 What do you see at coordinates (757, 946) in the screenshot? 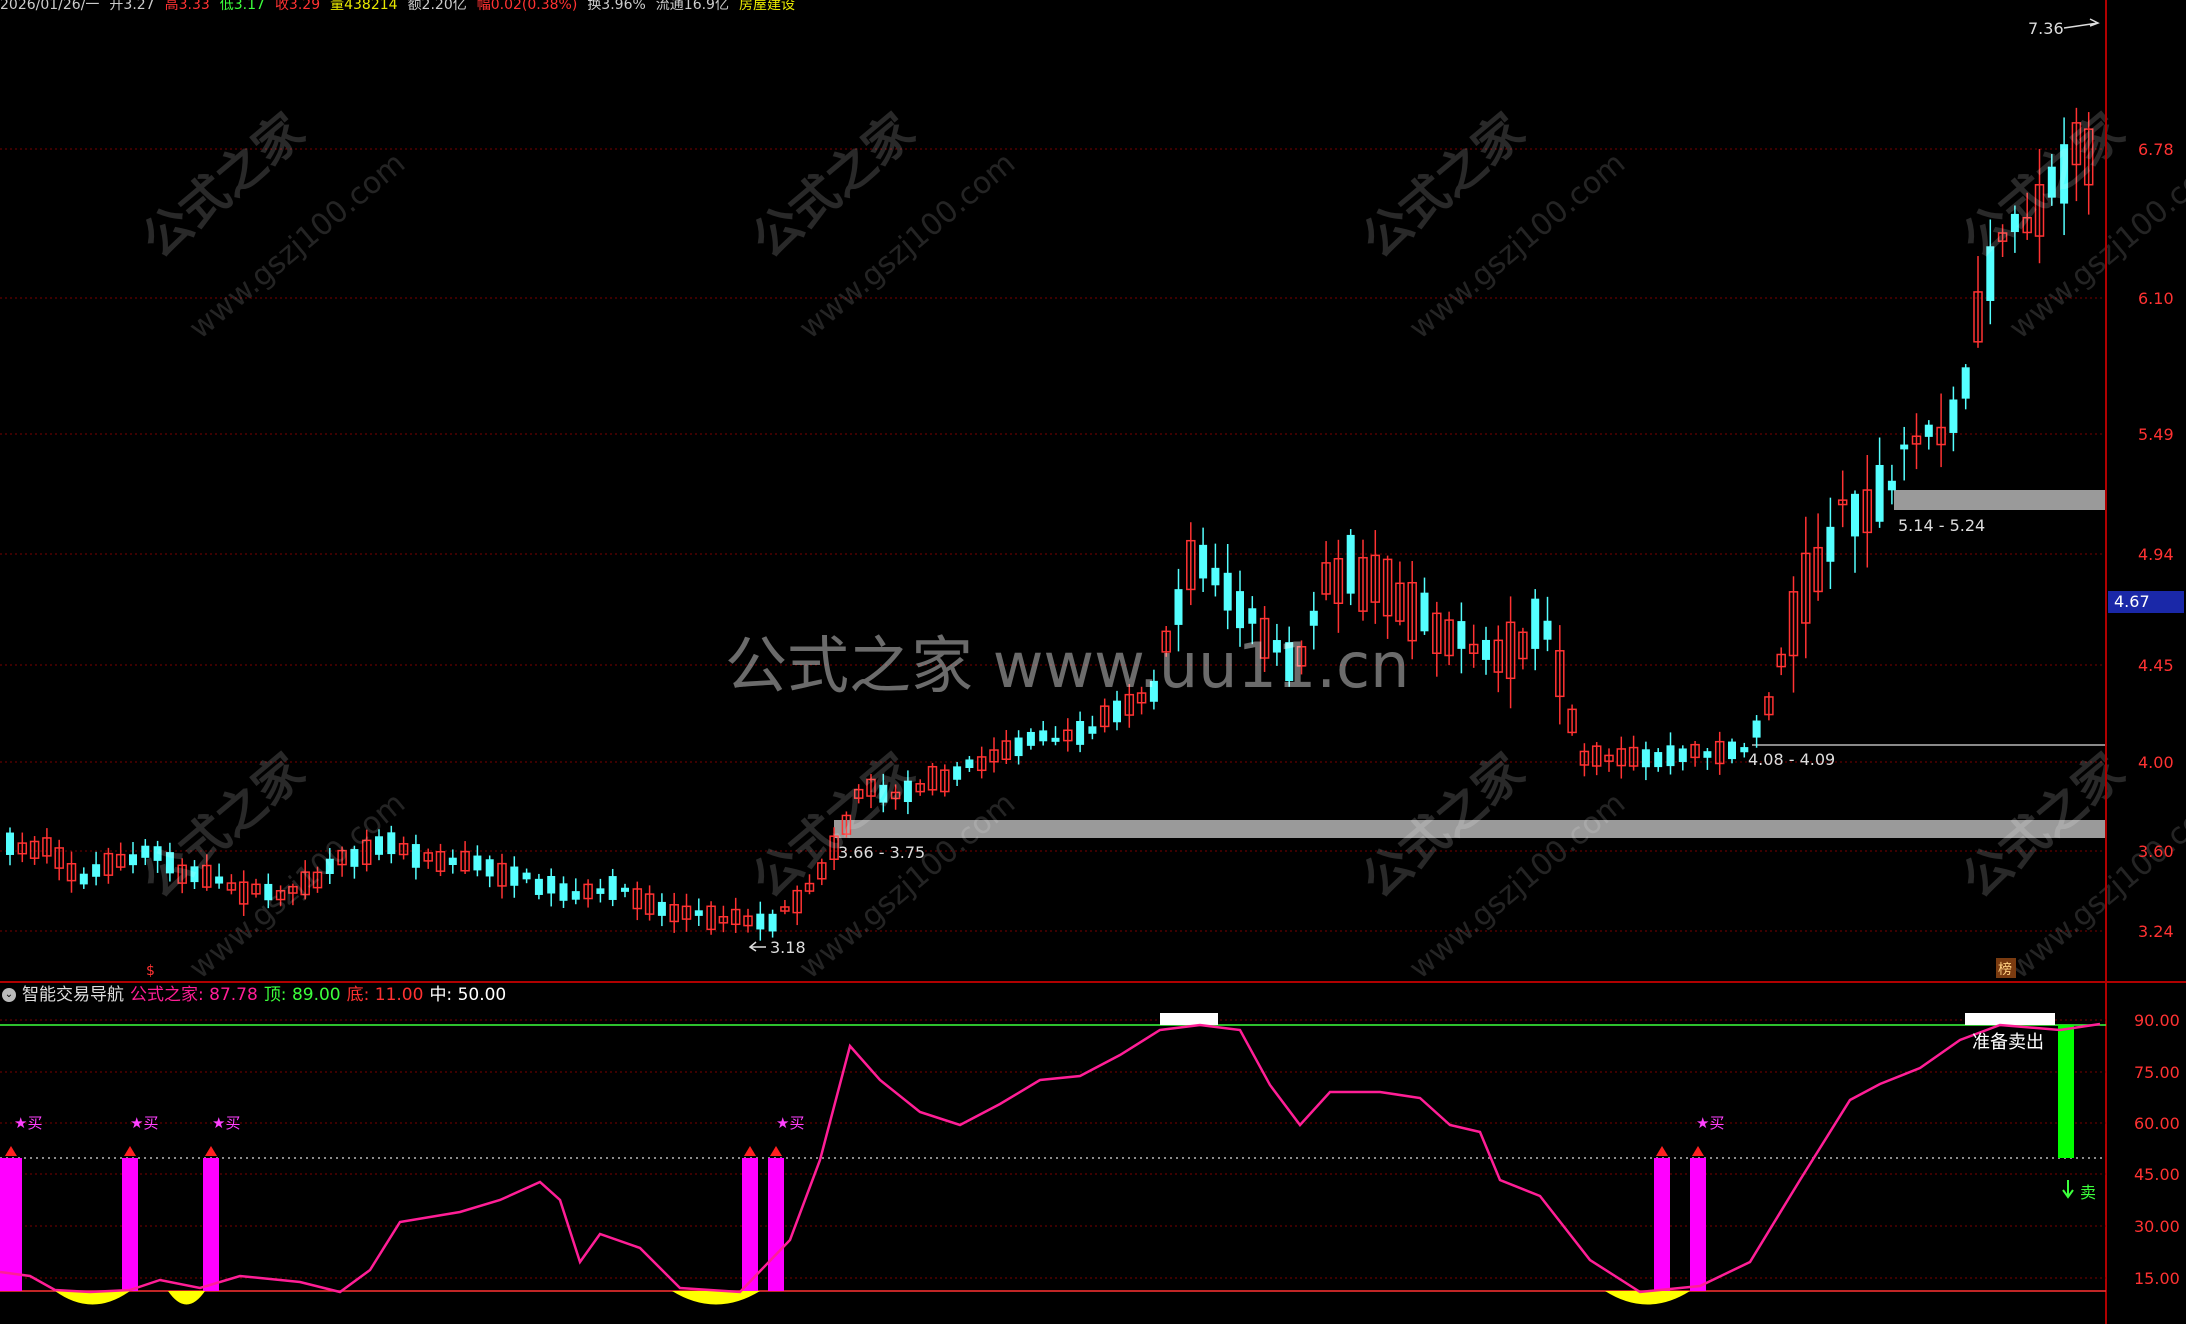
I see `low-arrow-icon` at bounding box center [757, 946].